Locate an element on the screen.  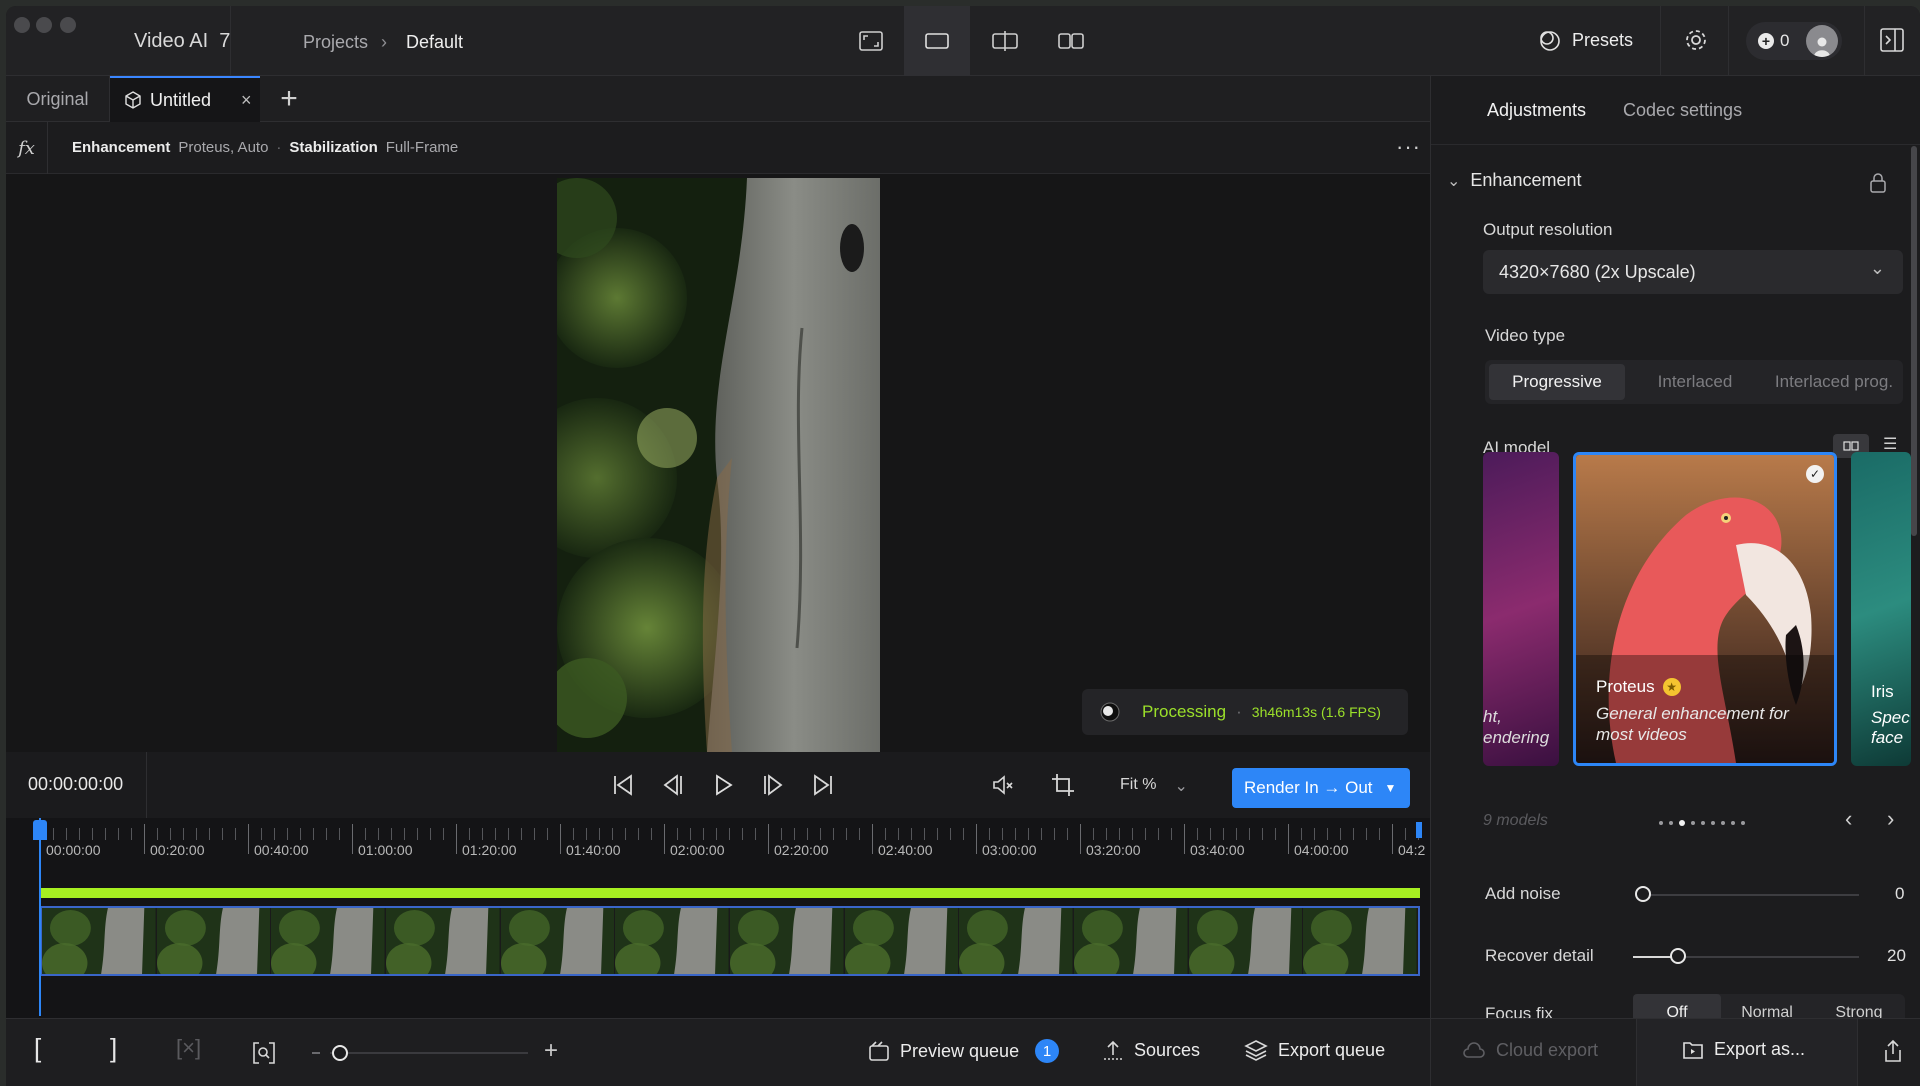
sources-button: Sources is located at coordinates (1151, 1050).